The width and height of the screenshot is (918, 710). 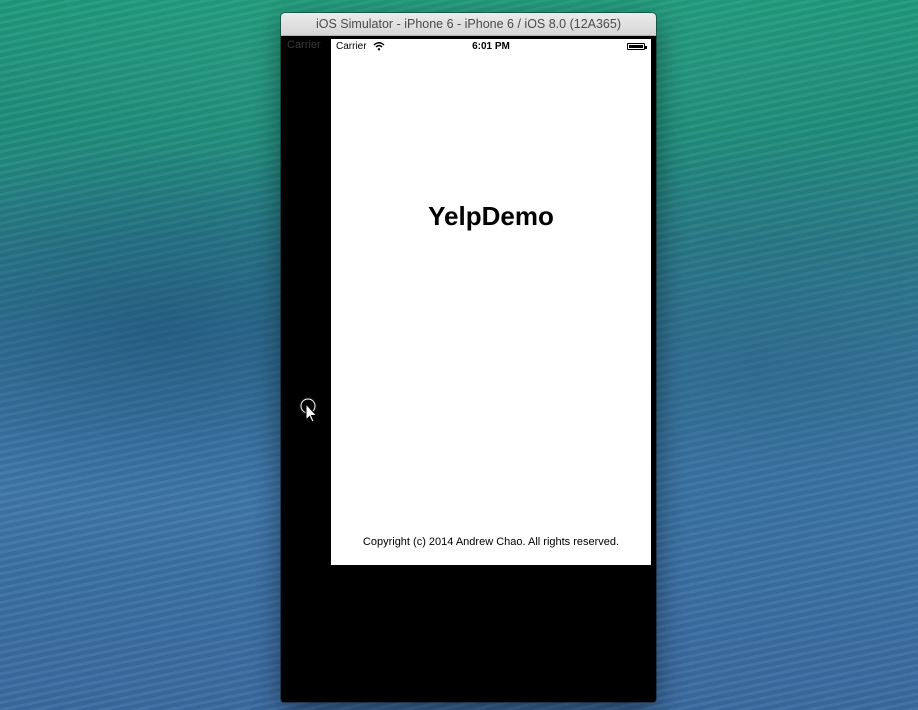 What do you see at coordinates (304, 45) in the screenshot?
I see `background-carrier-label: Carrier` at bounding box center [304, 45].